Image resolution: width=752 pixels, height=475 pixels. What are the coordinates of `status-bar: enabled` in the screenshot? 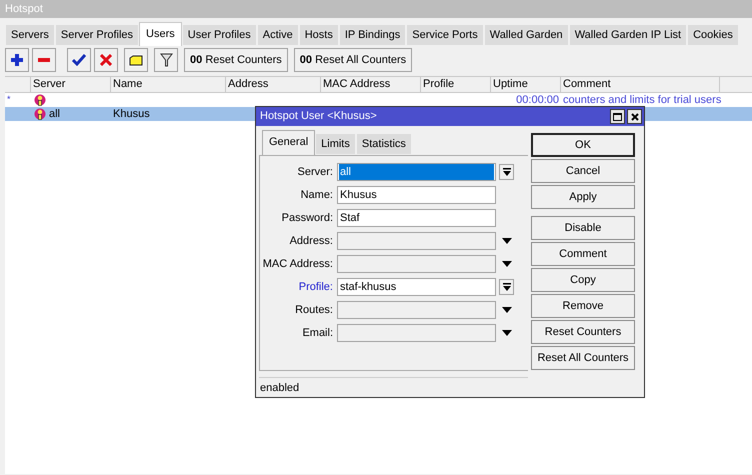 It's located at (393, 387).